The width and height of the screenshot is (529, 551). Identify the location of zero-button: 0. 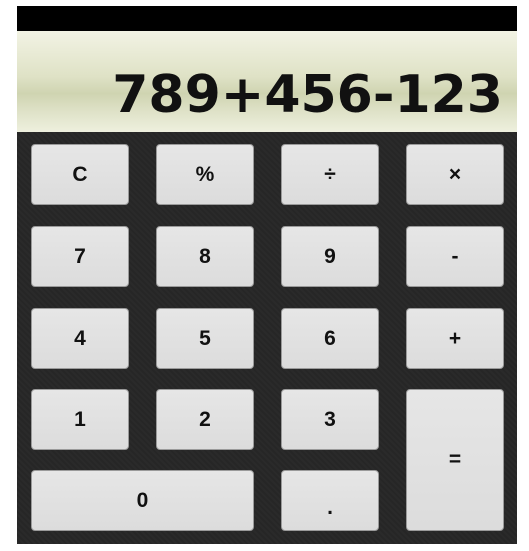
(142, 500).